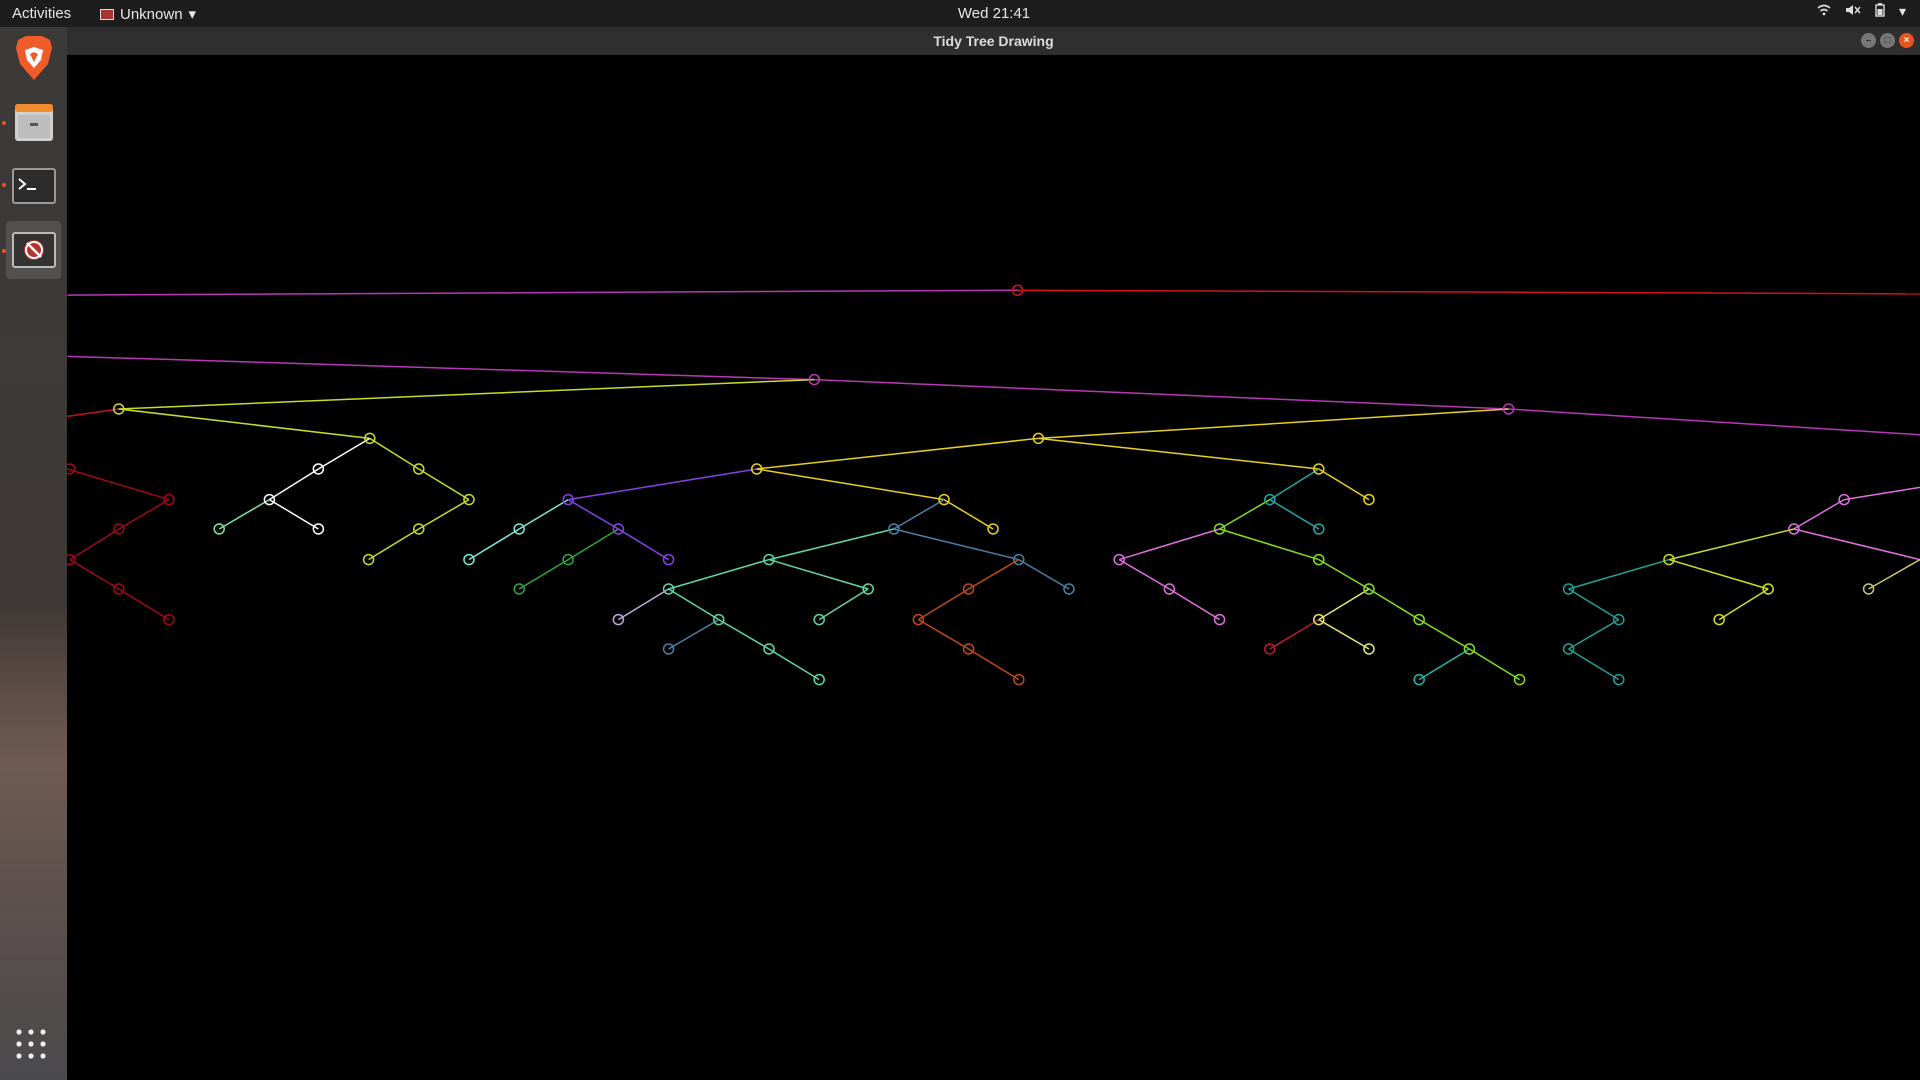 This screenshot has width=1920, height=1080. I want to click on window-controls: – □ ×, so click(1887, 40).